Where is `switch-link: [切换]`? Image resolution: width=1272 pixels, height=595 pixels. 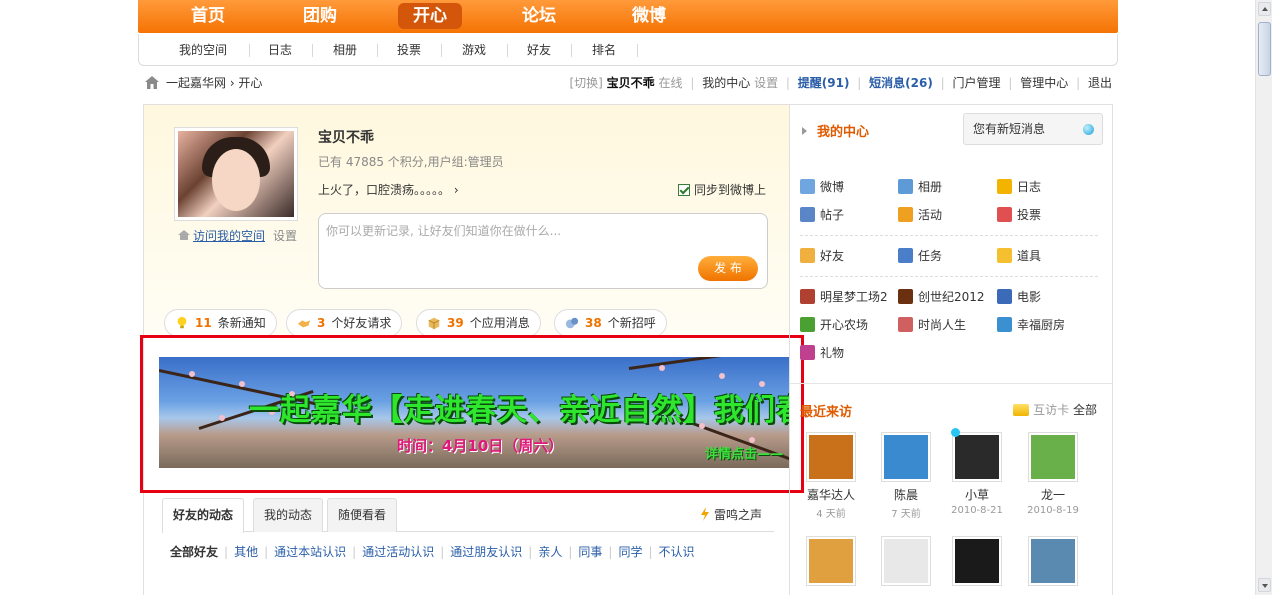 switch-link: [切换] is located at coordinates (585, 83).